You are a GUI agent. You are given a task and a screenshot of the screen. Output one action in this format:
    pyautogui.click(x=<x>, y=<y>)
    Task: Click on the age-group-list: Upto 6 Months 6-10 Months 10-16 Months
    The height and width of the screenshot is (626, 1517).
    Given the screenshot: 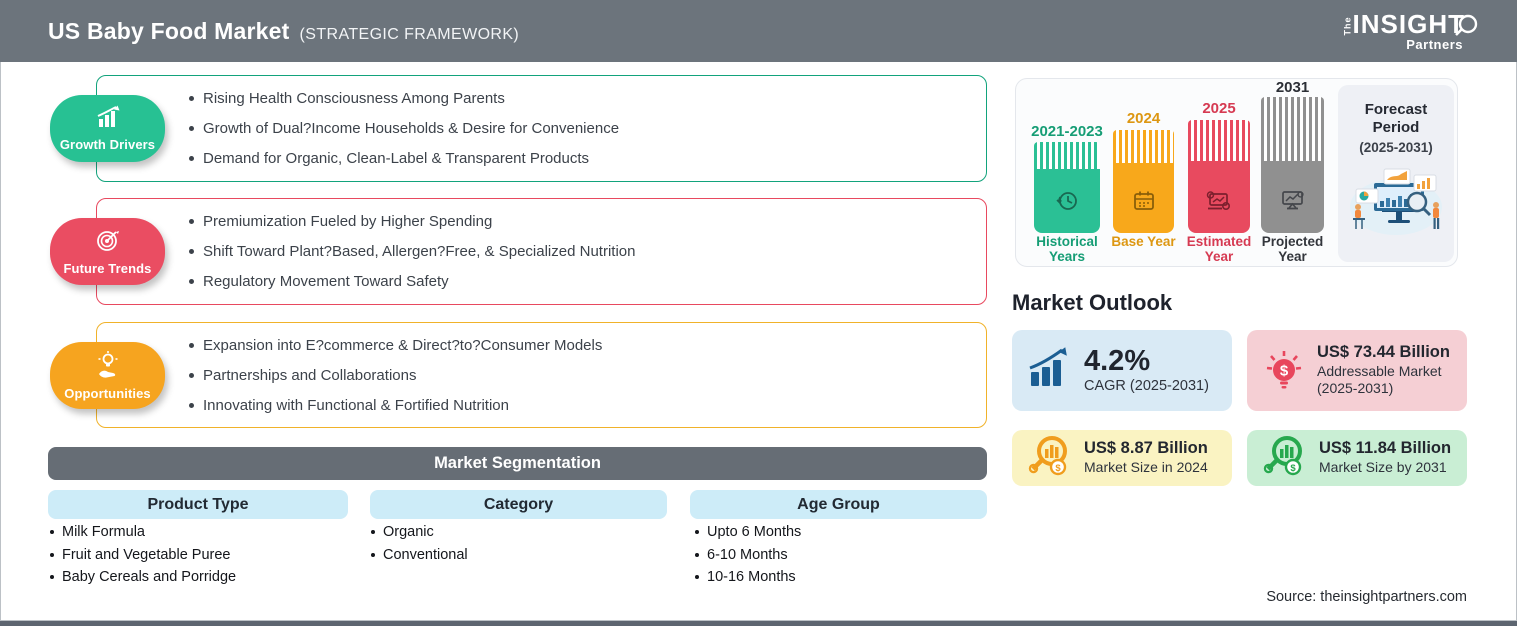 What is the action you would take?
    pyautogui.click(x=748, y=554)
    